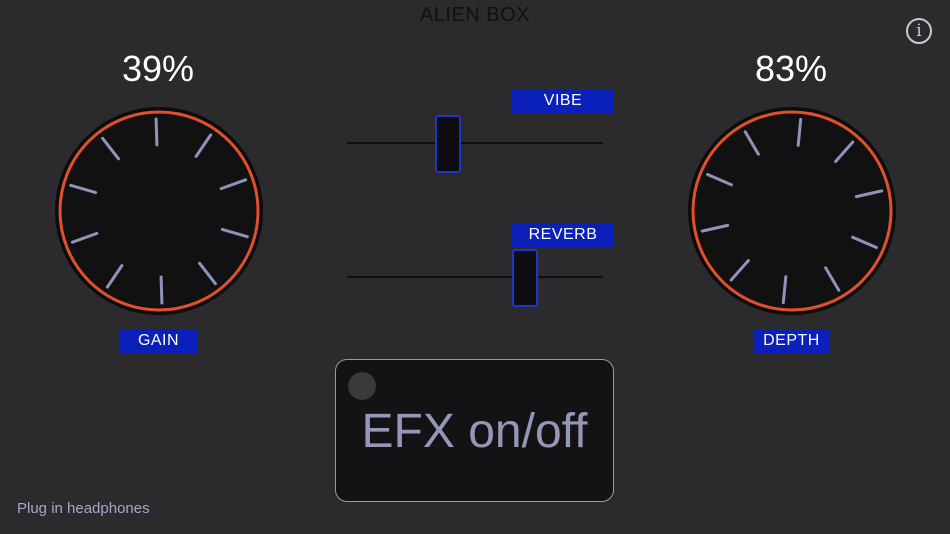 The height and width of the screenshot is (534, 950). I want to click on app-title: ALIEN BOX, so click(475, 15).